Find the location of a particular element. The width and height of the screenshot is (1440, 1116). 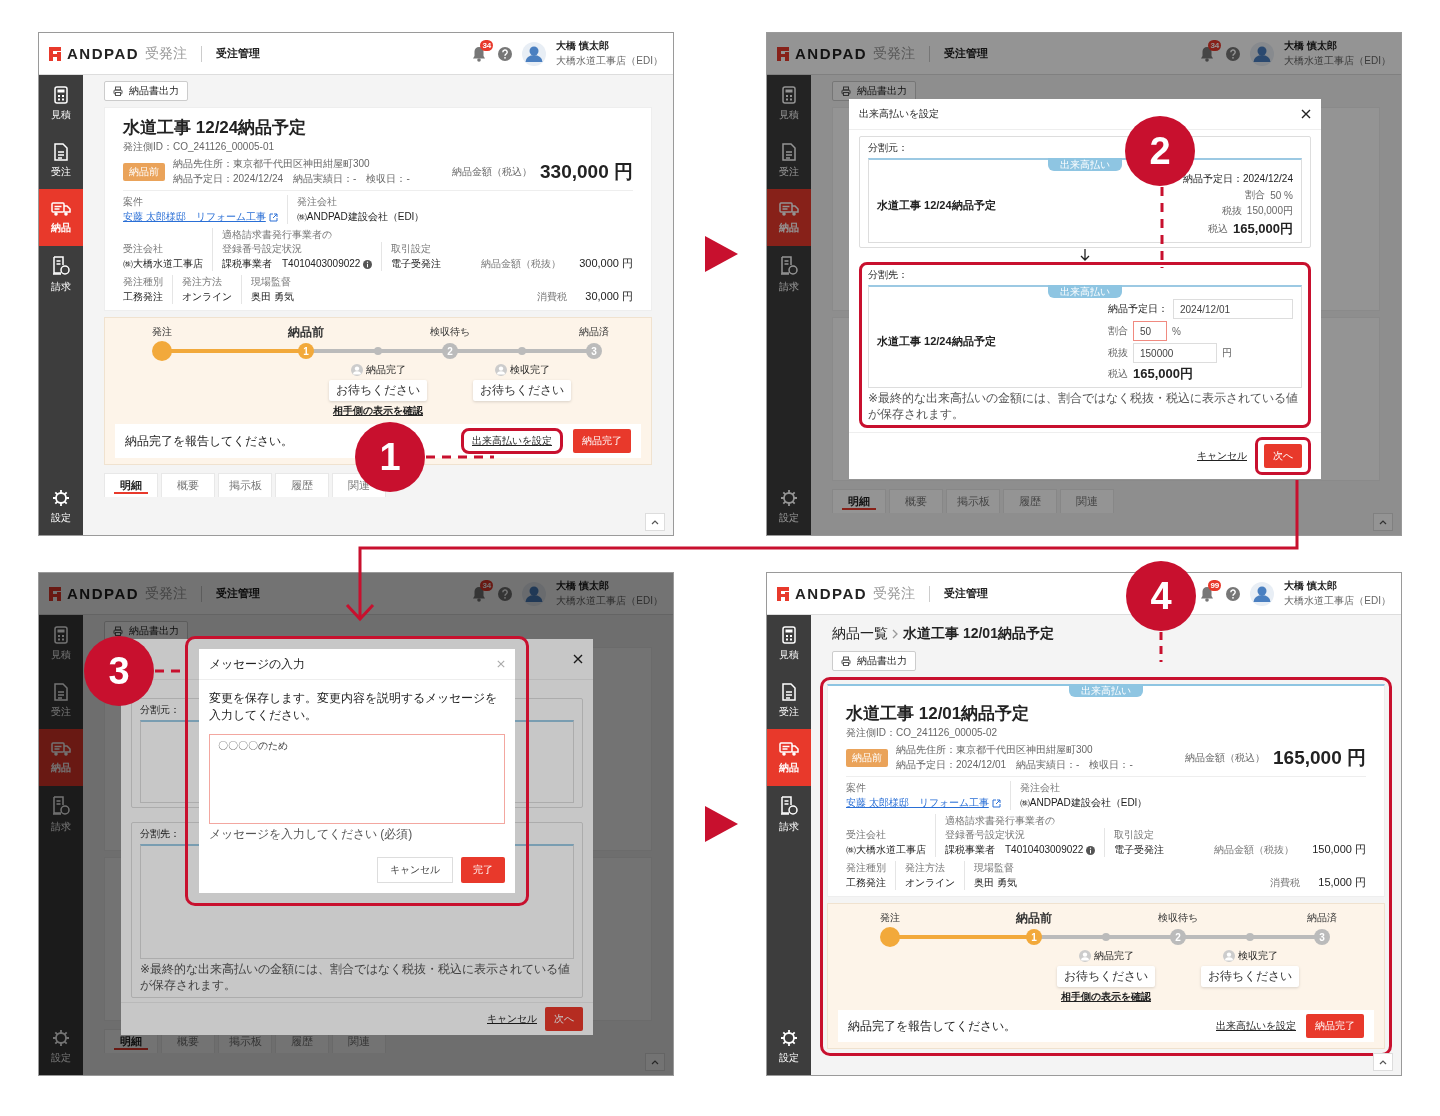

external-link-icon is located at coordinates (273, 217).